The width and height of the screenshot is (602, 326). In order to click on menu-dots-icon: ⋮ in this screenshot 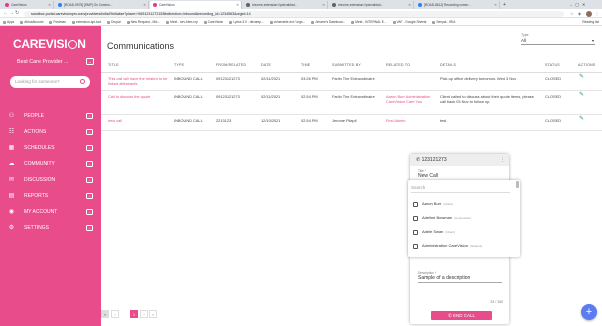, I will do `click(597, 13)`.